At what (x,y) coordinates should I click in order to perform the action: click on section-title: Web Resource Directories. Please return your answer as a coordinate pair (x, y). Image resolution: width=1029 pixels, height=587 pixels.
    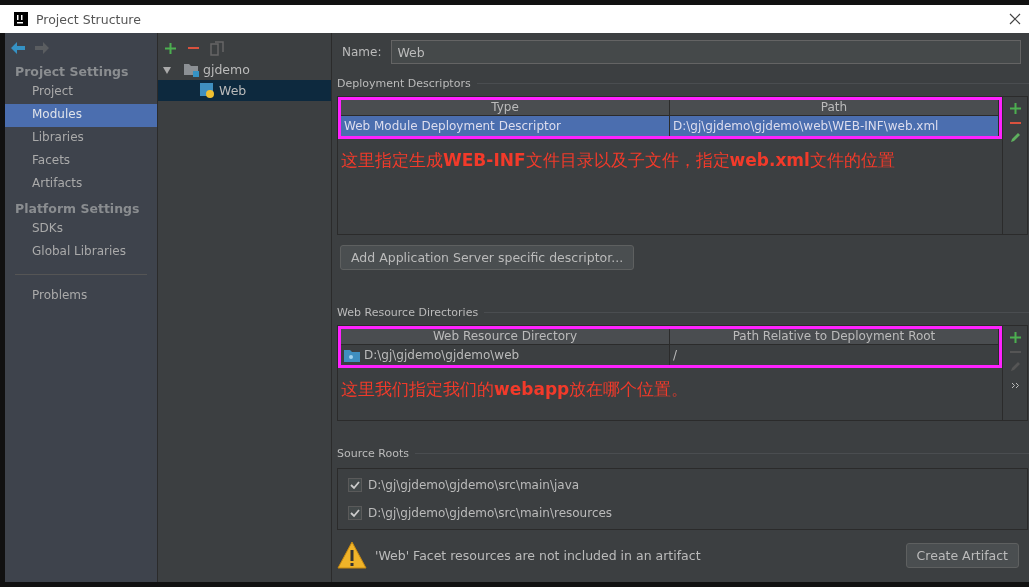
    Looking at the image, I should click on (683, 312).